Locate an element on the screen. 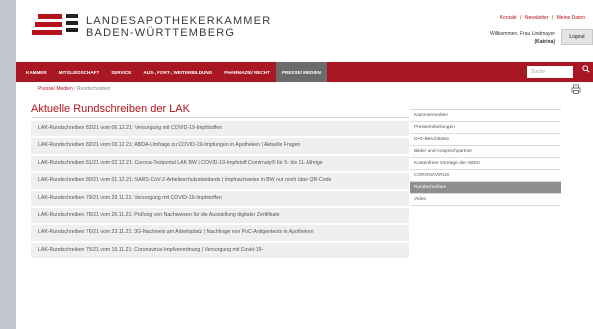 This screenshot has width=593, height=329. breadcrumb: Presse/ Medien / Rundschreiben is located at coordinates (74, 89).